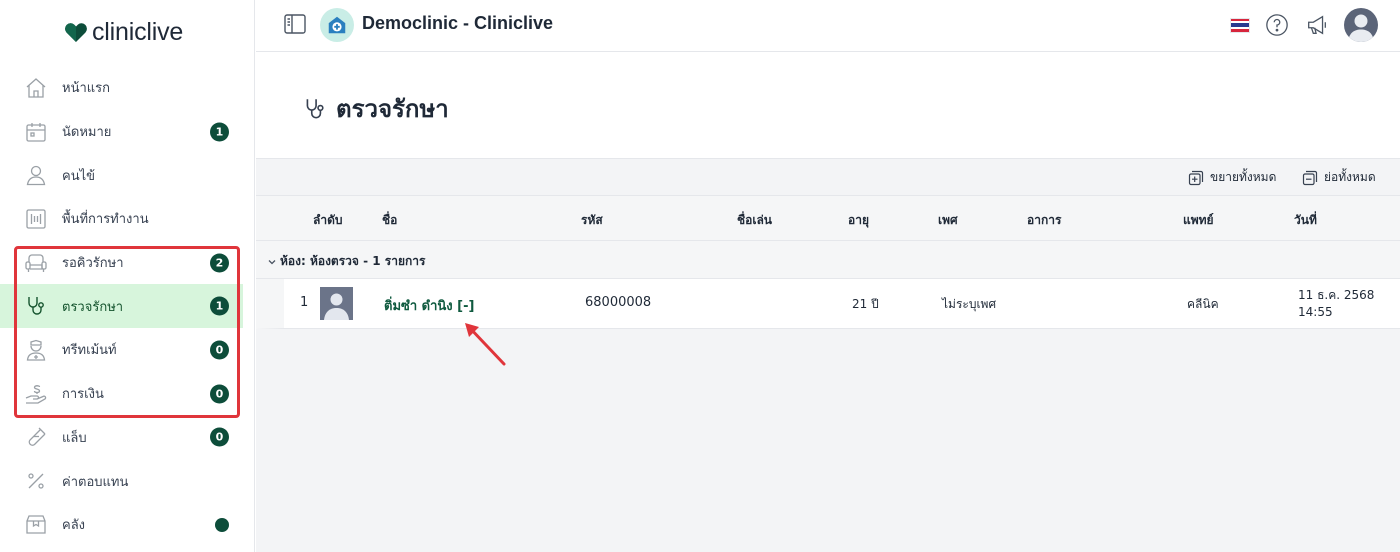 This screenshot has width=1400, height=552. I want to click on sidebar-item-label: พื้นที่การทำงาน, so click(105, 220).